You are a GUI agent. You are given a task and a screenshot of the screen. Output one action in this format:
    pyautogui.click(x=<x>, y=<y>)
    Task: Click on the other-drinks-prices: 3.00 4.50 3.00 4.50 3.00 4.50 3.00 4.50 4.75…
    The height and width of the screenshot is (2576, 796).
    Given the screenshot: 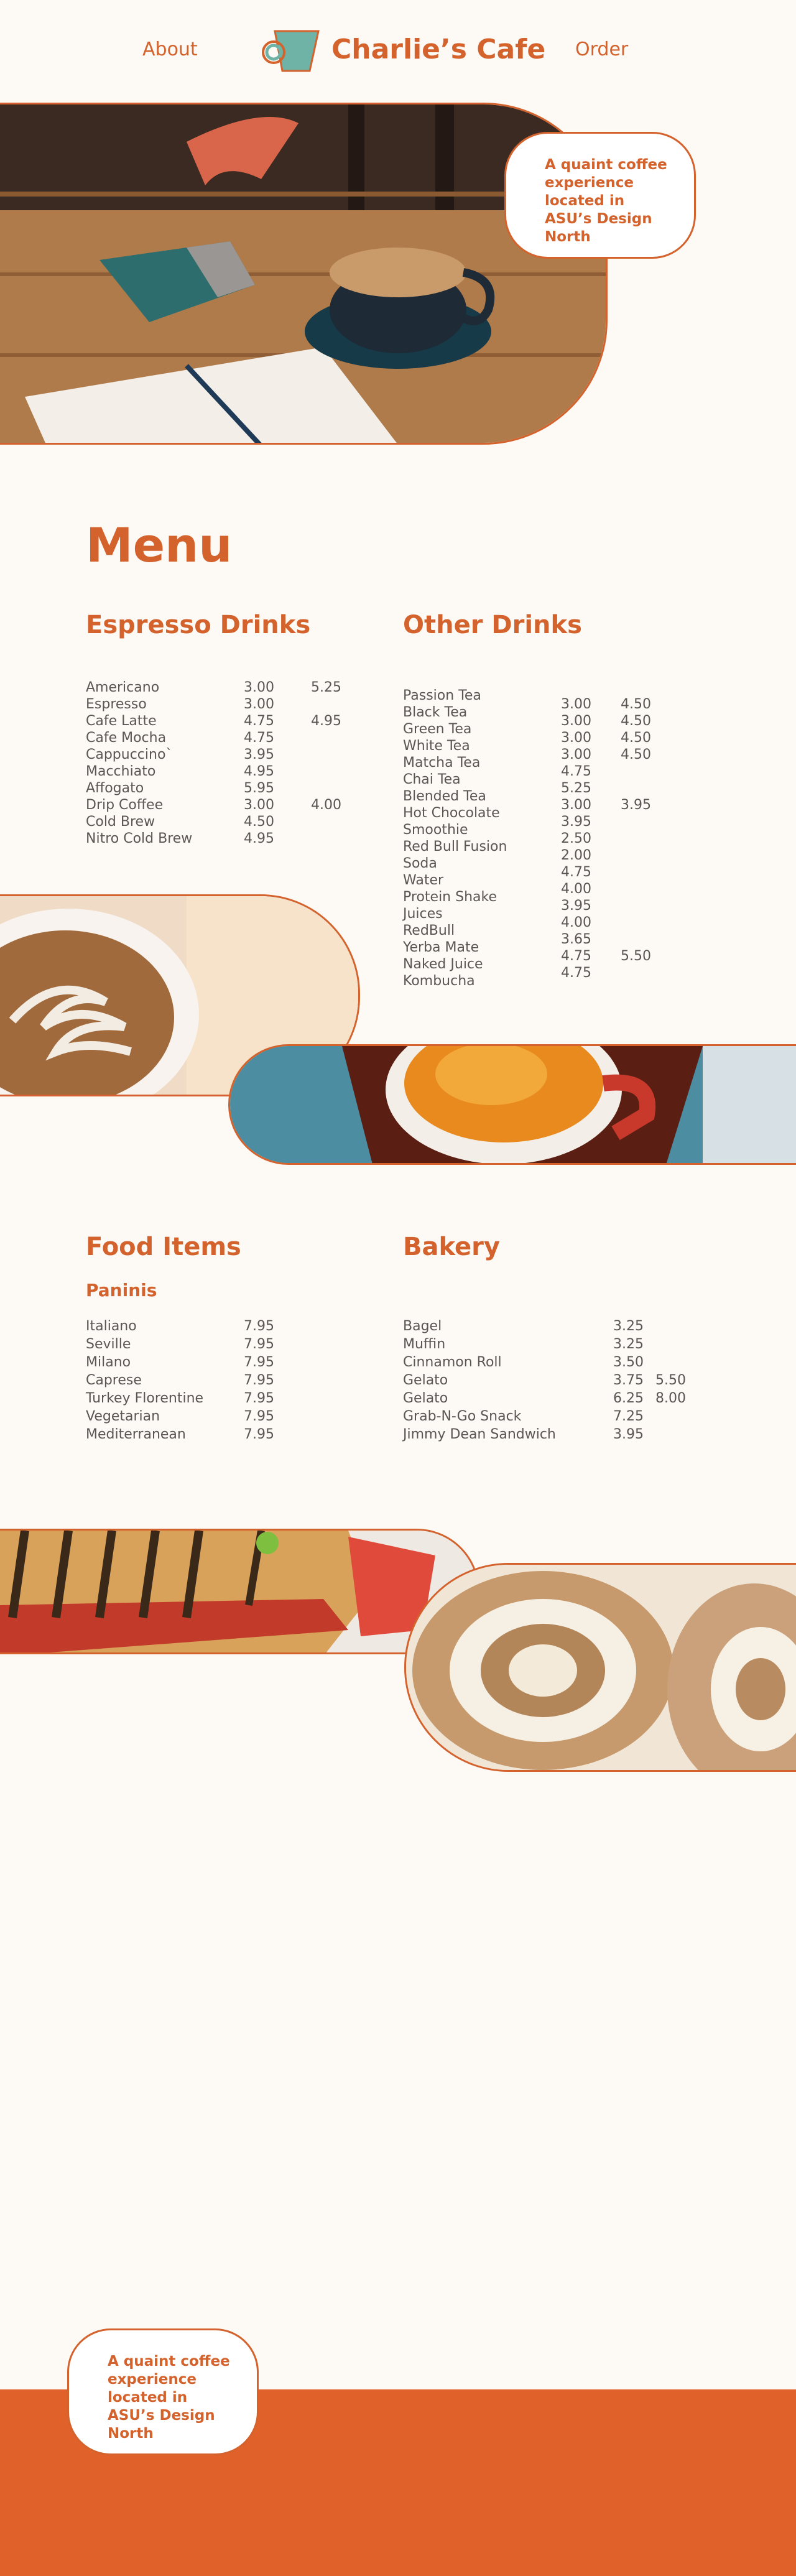 What is the action you would take?
    pyautogui.click(x=606, y=839)
    